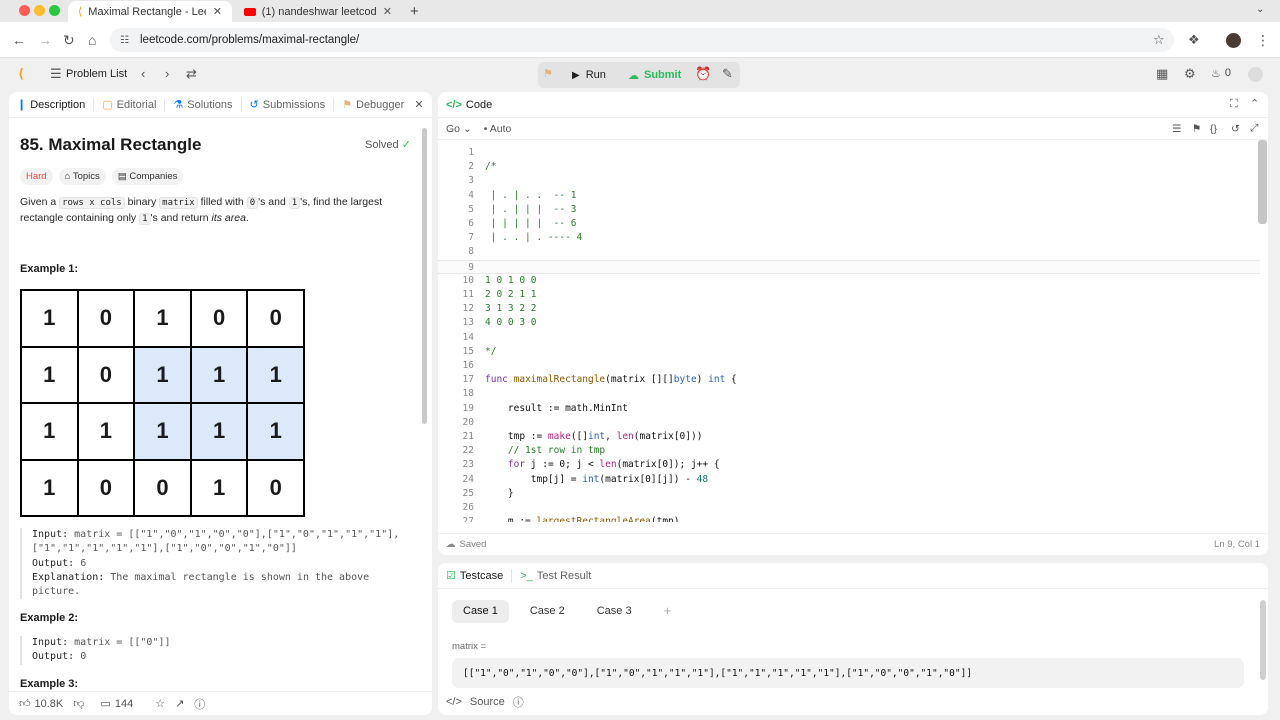  I want to click on collapse-icon: ⌃, so click(1254, 103).